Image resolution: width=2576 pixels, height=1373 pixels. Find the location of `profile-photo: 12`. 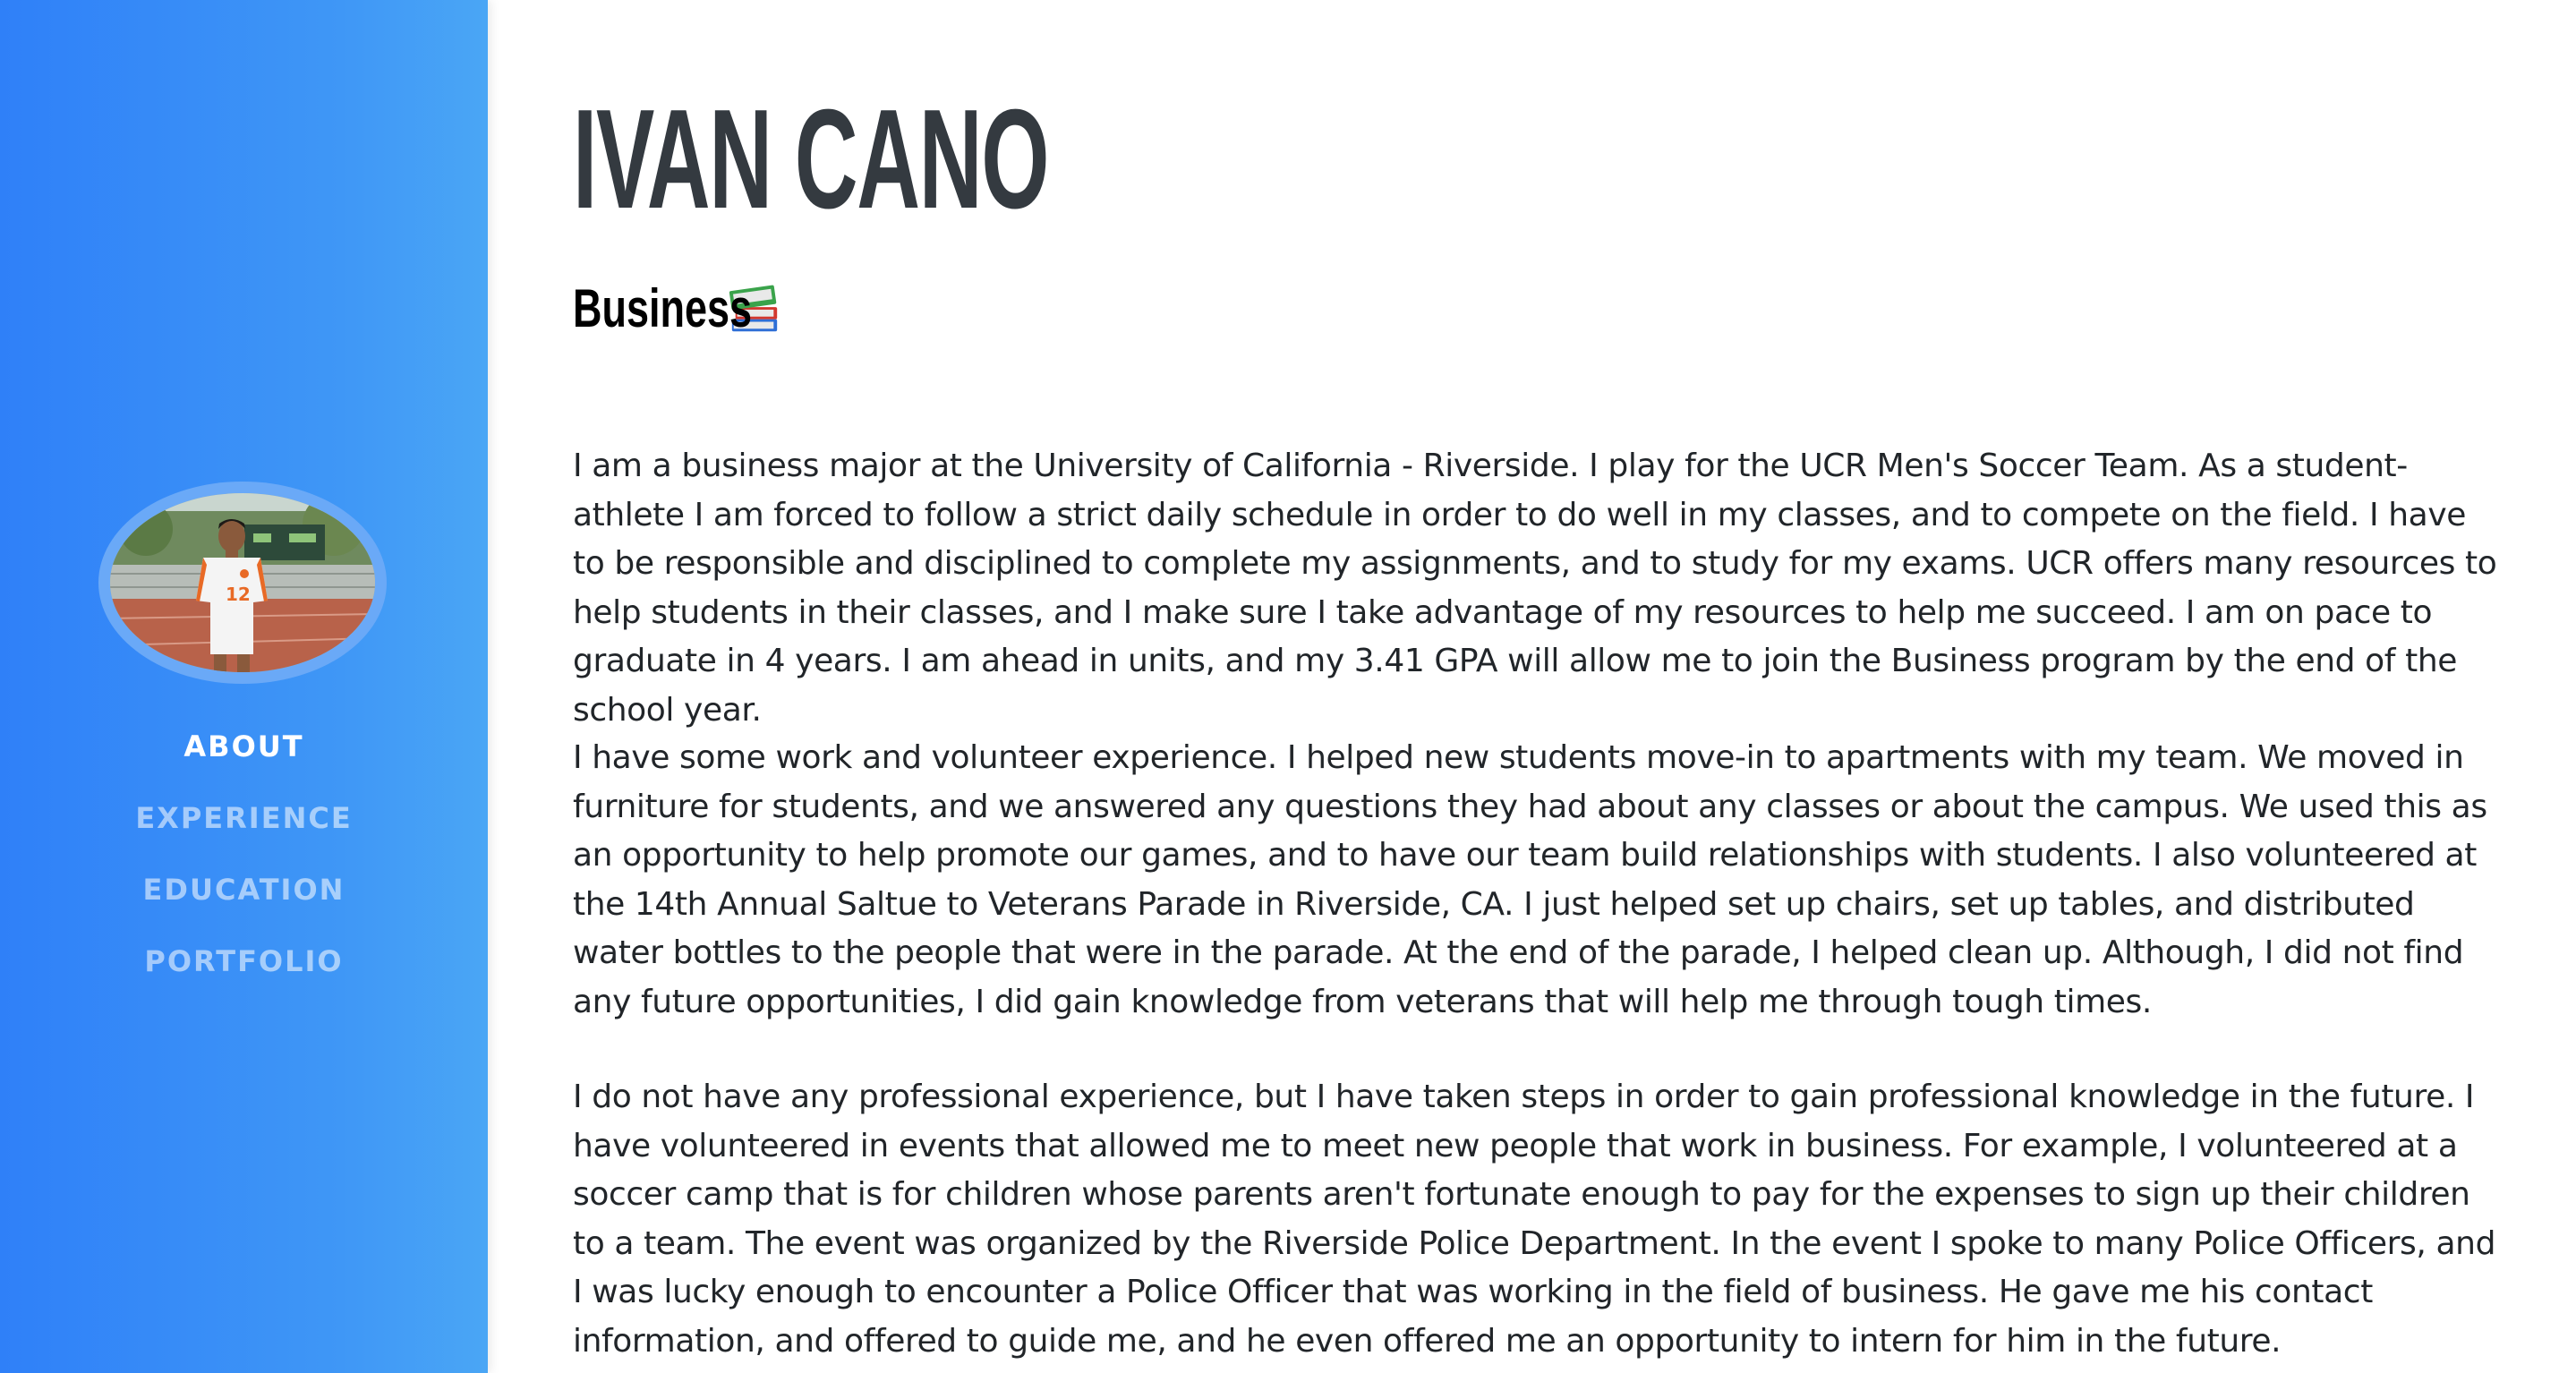

profile-photo: 12 is located at coordinates (242, 582).